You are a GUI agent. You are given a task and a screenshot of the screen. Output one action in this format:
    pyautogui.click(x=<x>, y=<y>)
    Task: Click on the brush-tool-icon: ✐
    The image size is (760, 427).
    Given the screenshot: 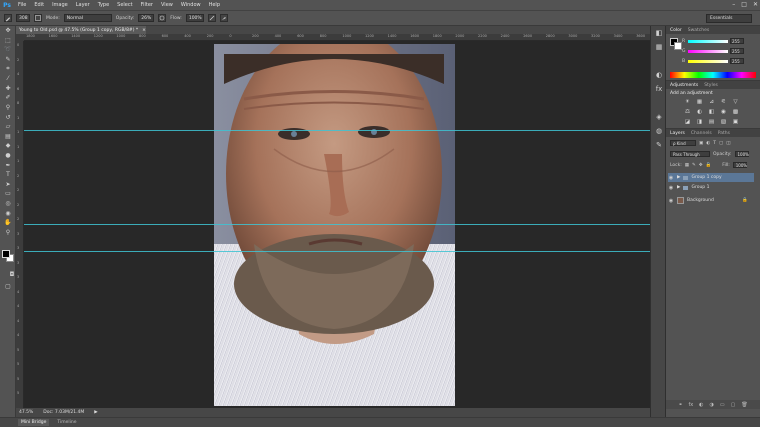 What is the action you would take?
    pyautogui.click(x=8, y=98)
    